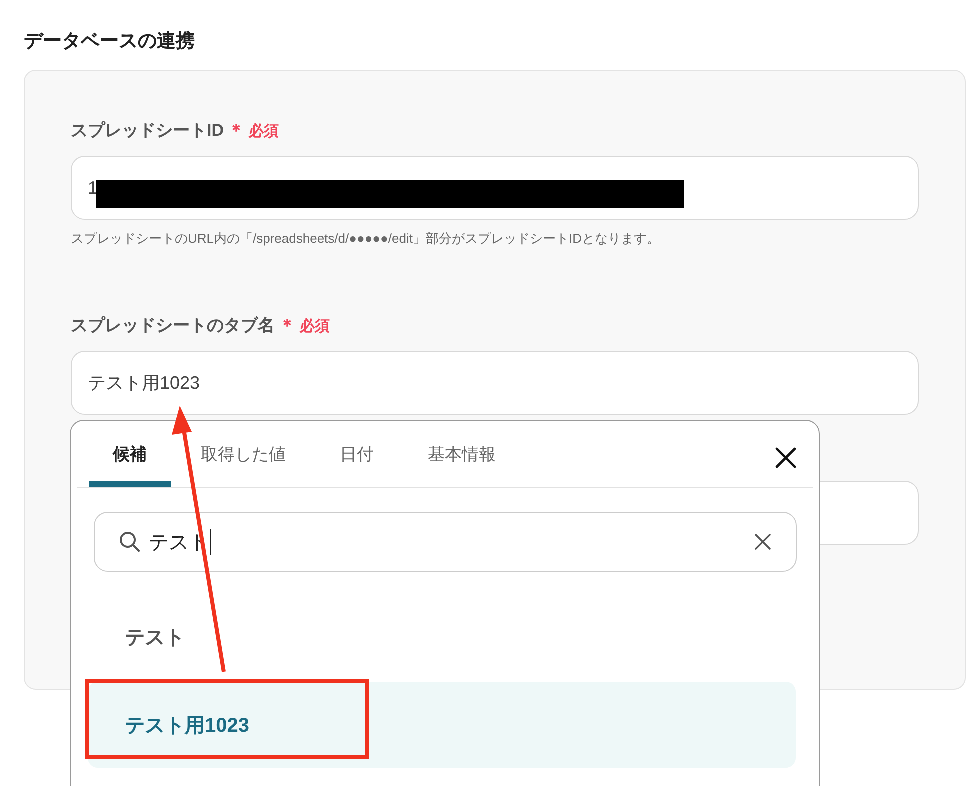 Image resolution: width=978 pixels, height=786 pixels. Describe the element at coordinates (786, 458) in the screenshot. I see `close-icon` at that location.